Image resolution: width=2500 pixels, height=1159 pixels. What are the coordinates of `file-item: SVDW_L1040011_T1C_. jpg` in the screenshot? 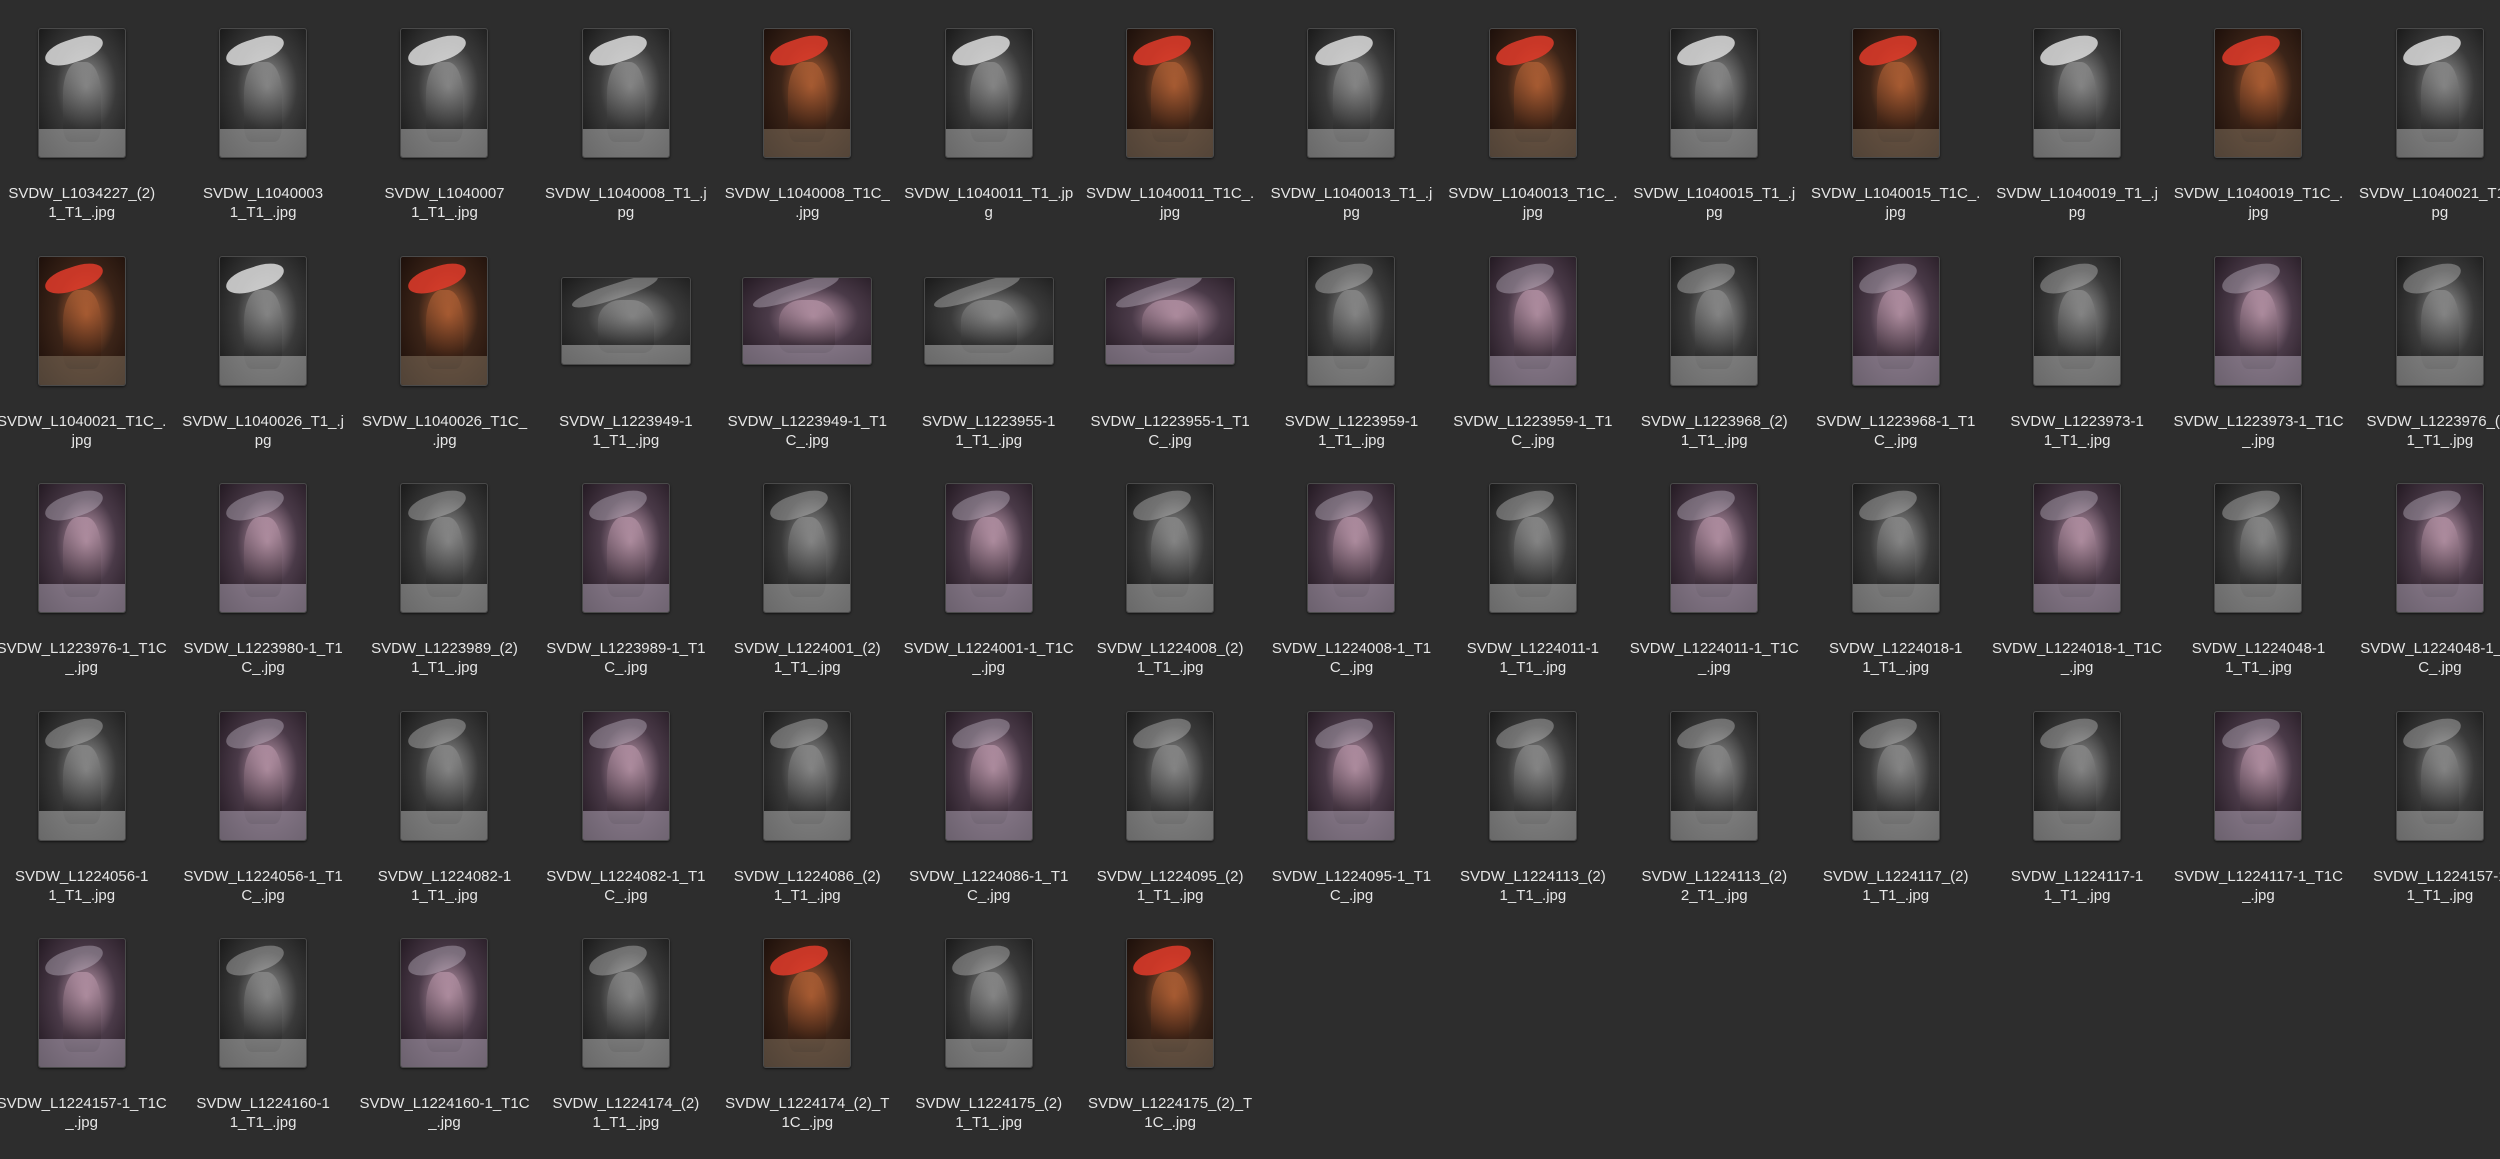 It's located at (1169, 121).